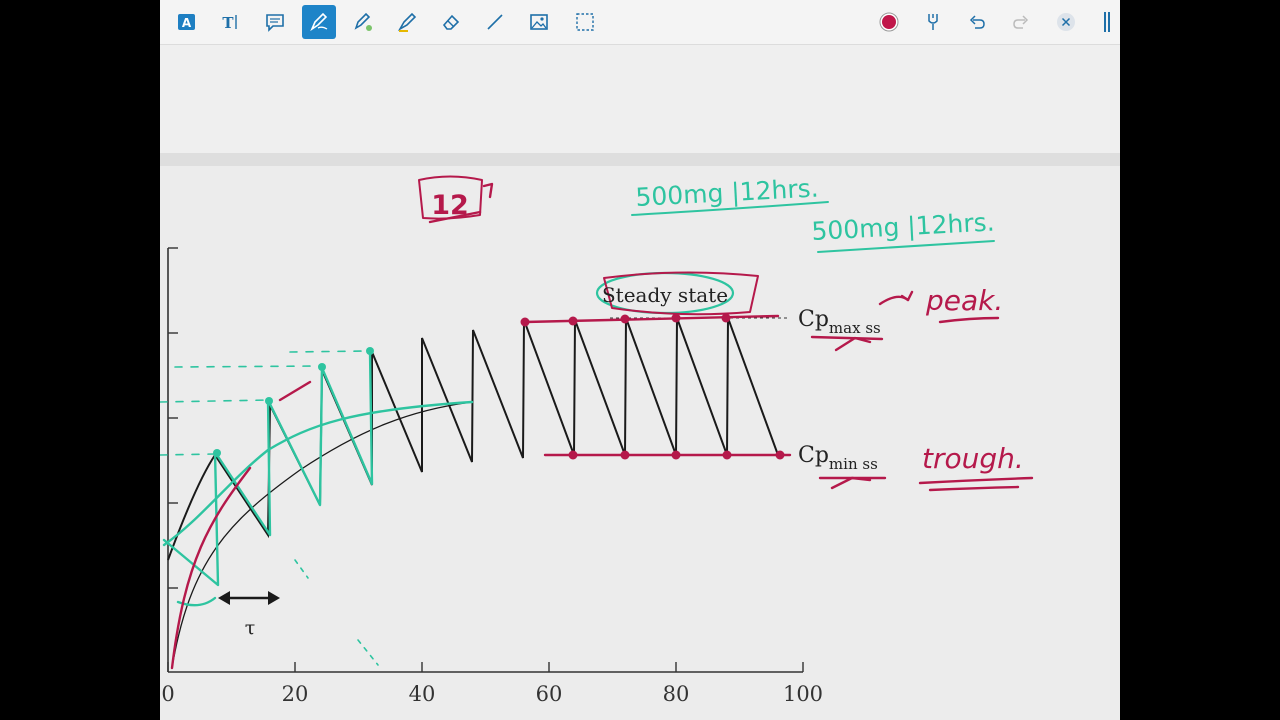  Describe the element at coordinates (727, 192) in the screenshot. I see `dose-note-1: 500mg |12hrs.` at that location.